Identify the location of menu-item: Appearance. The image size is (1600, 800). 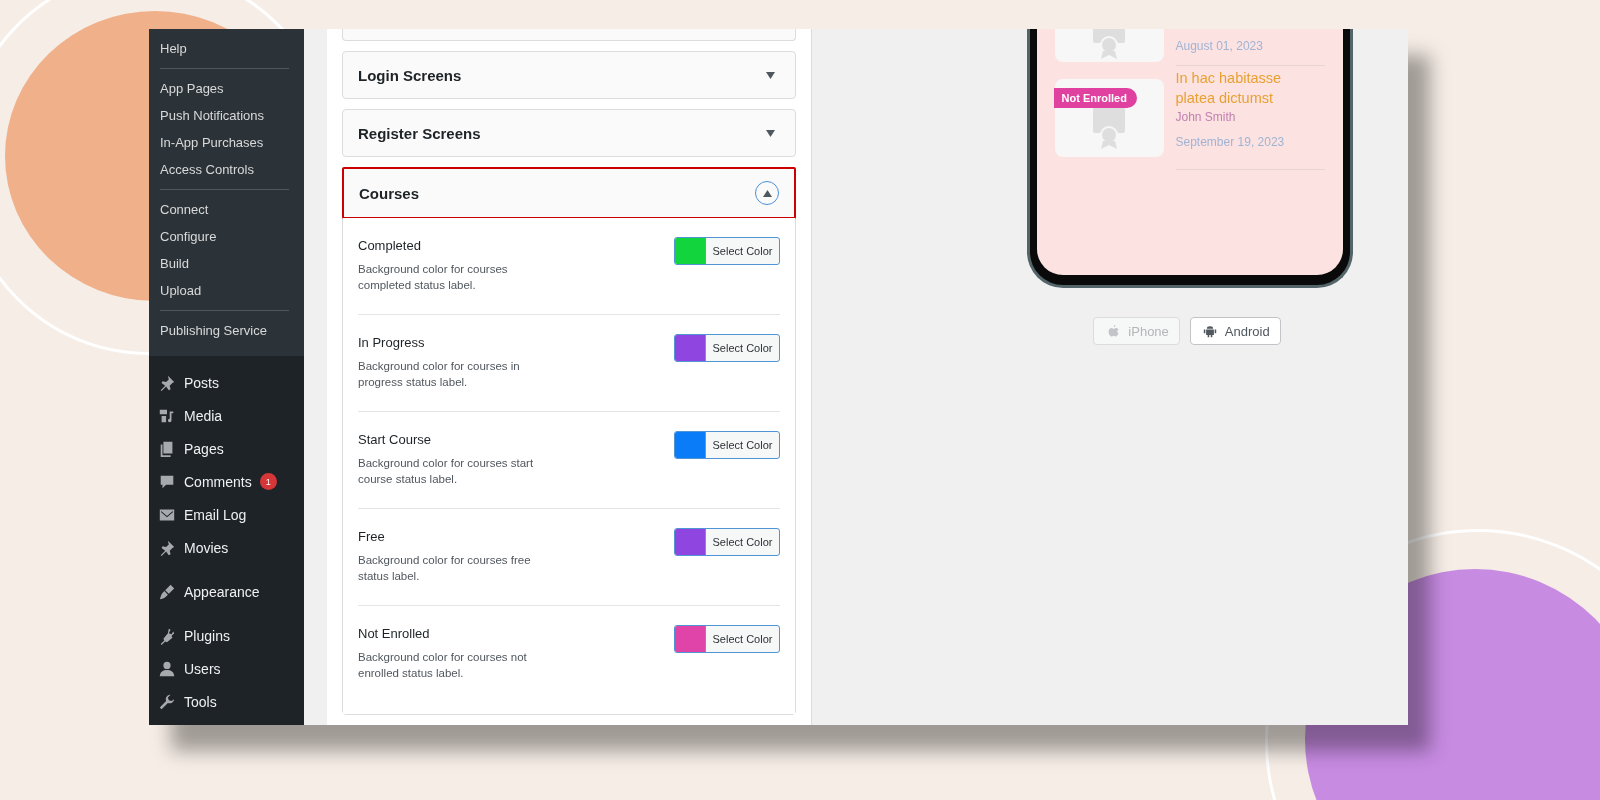
(226, 591).